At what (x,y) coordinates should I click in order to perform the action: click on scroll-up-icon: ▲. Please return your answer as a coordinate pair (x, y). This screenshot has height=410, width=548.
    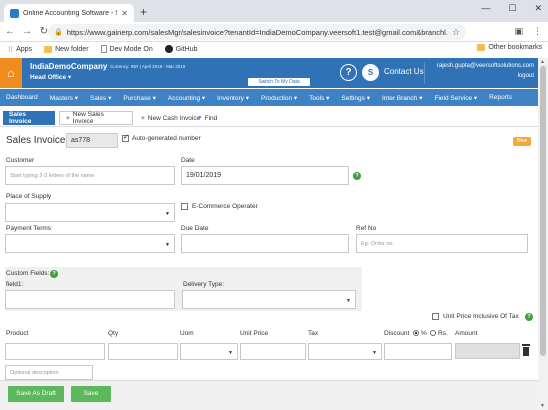
    Looking at the image, I should click on (542, 62).